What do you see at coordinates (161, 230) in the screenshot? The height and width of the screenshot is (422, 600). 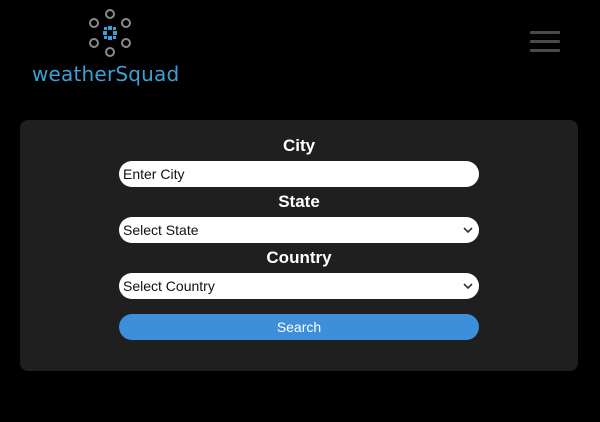 I see `state-select-value: Select State` at bounding box center [161, 230].